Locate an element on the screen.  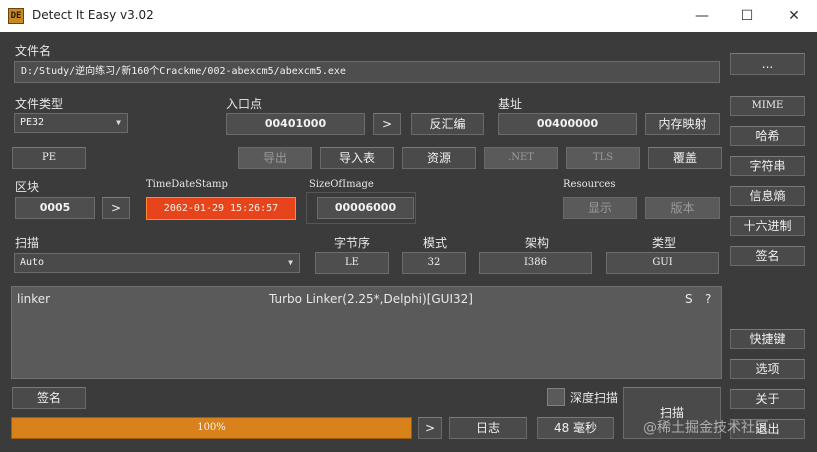
app-logo-icon: DE is located at coordinates (16, 16).